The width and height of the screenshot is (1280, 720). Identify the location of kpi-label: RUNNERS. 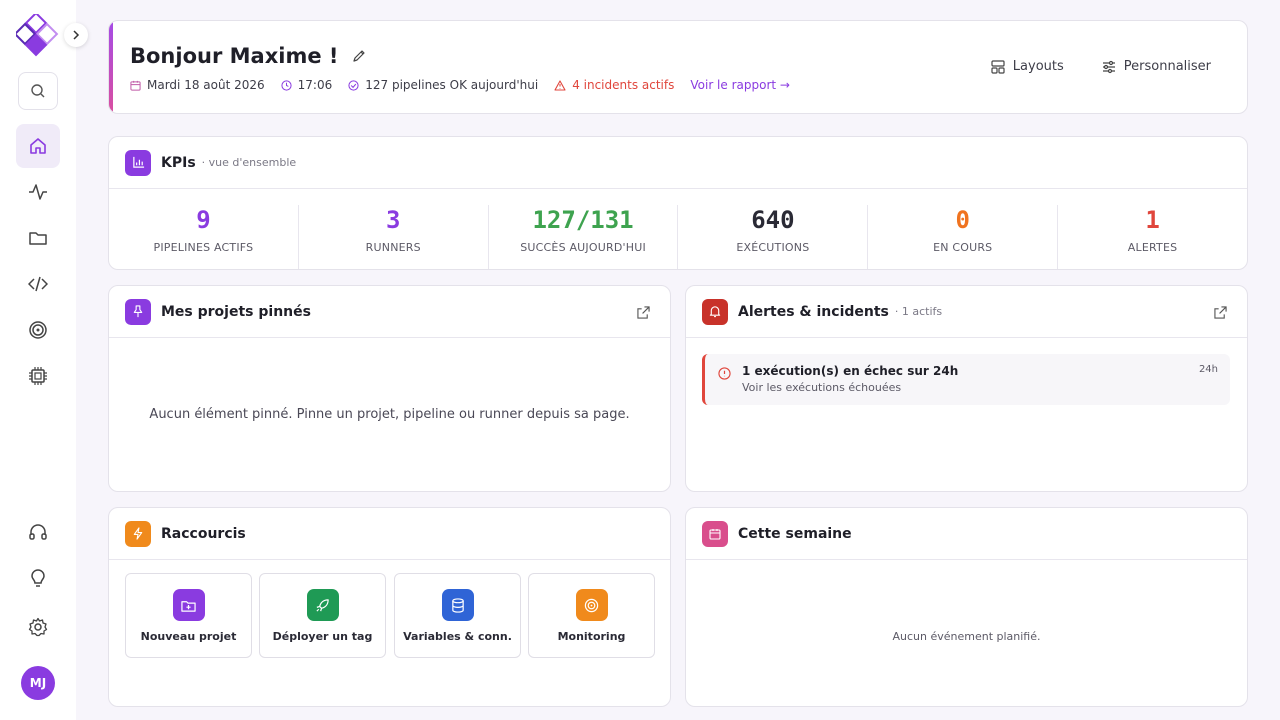
(393, 247).